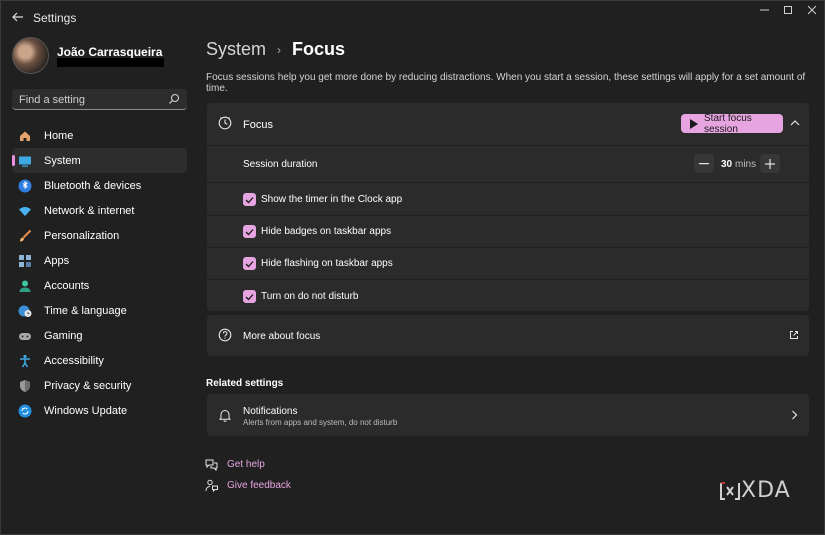 Image resolution: width=825 pixels, height=535 pixels. What do you see at coordinates (93, 185) in the screenshot?
I see `sidebar-item-label: Bluetooth & devices` at bounding box center [93, 185].